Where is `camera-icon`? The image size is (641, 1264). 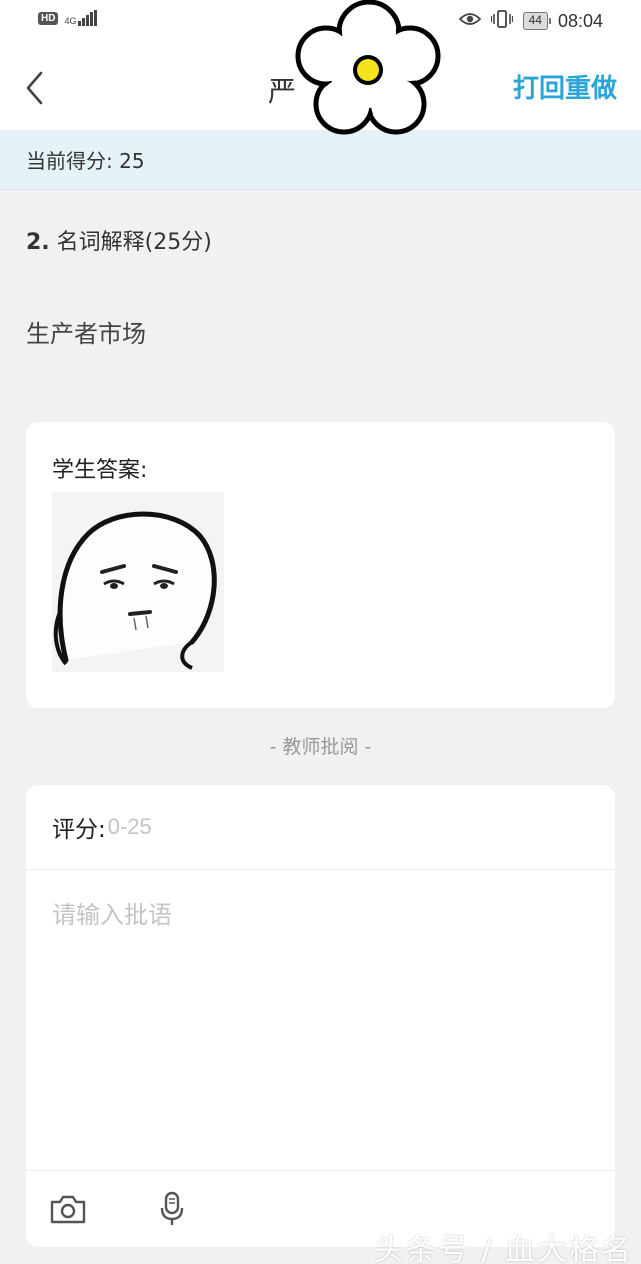 camera-icon is located at coordinates (68, 1209).